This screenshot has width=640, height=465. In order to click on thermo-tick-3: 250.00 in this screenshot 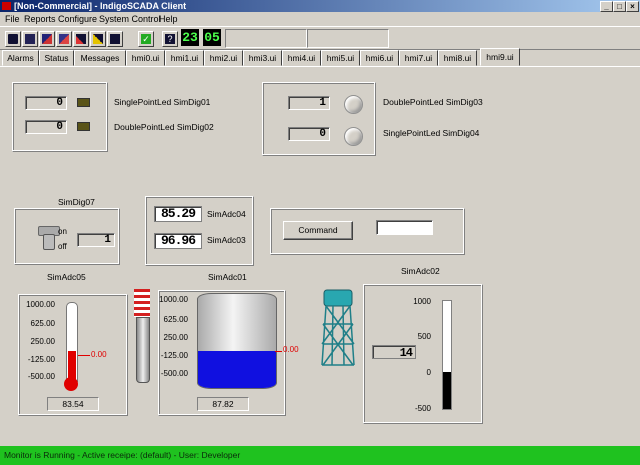, I will do `click(42, 341)`.